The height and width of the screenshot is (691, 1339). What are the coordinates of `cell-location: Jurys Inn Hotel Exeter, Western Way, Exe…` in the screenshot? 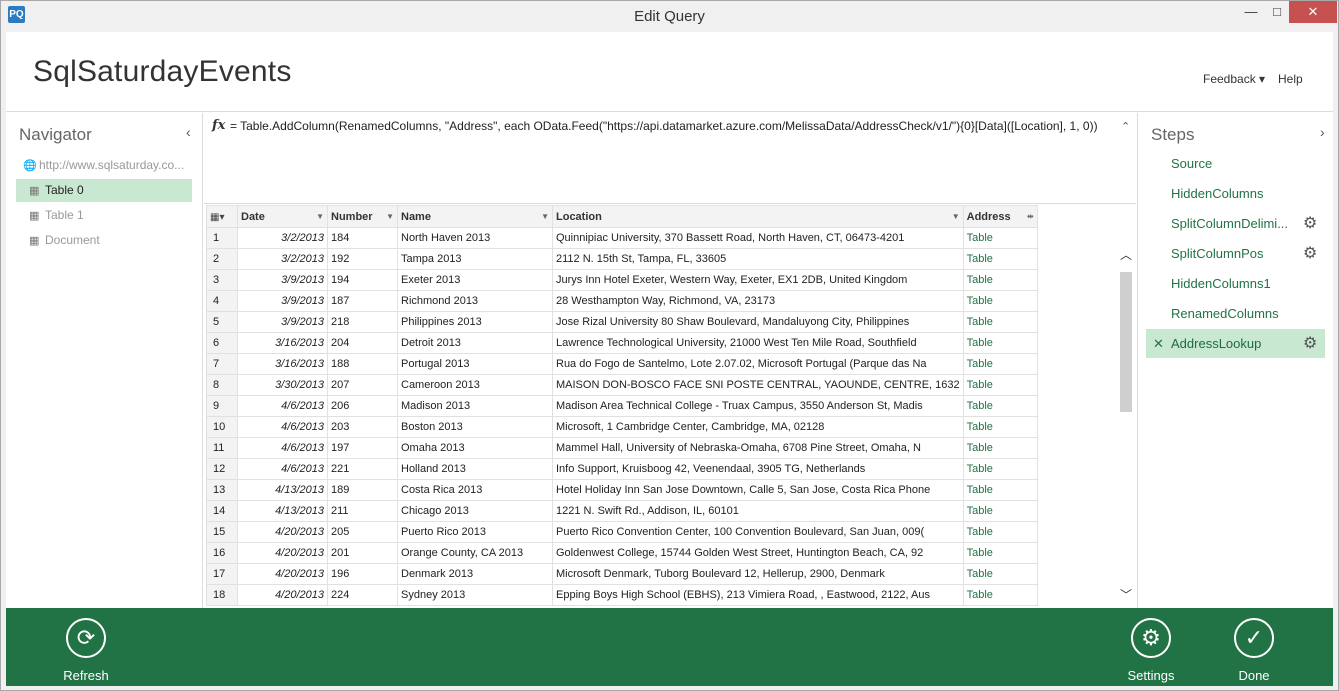 It's located at (758, 280).